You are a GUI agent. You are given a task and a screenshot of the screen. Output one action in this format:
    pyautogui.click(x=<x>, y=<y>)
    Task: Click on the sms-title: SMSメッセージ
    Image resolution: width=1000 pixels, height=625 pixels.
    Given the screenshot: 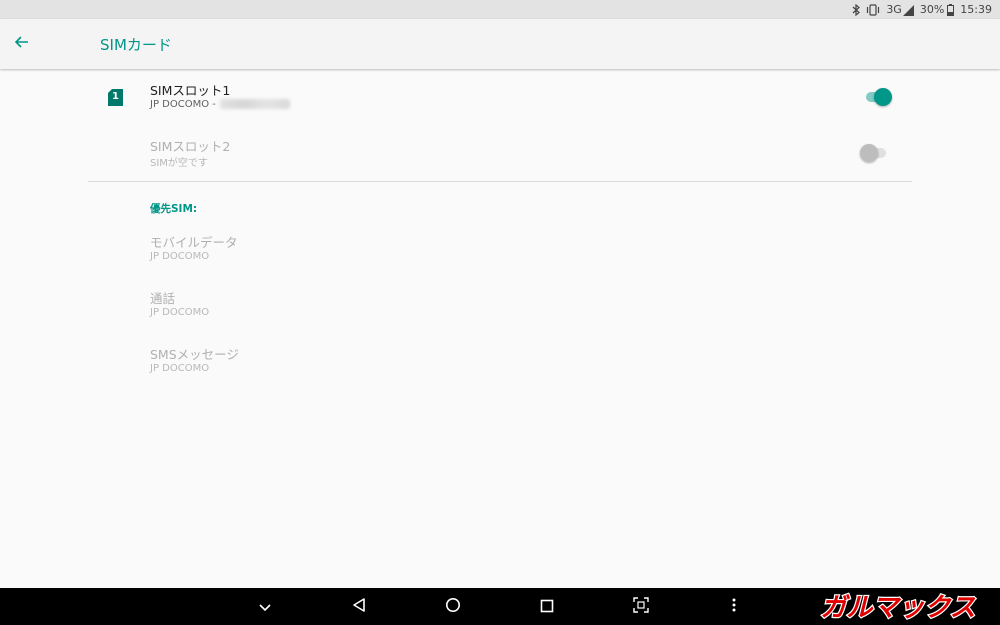 What is the action you would take?
    pyautogui.click(x=194, y=354)
    